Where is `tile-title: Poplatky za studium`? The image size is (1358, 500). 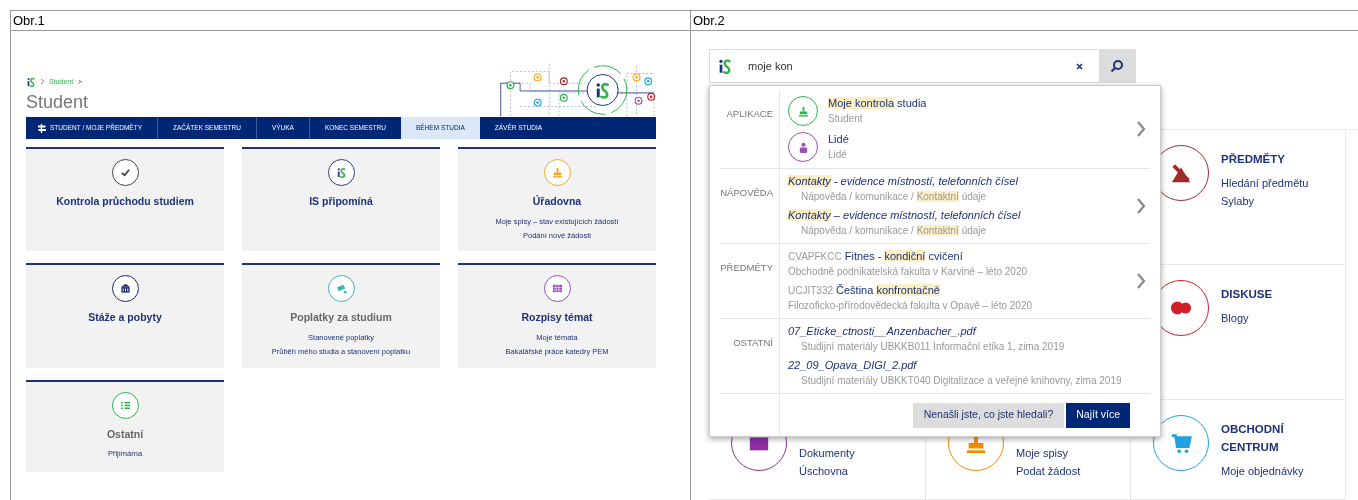 tile-title: Poplatky za studium is located at coordinates (341, 318).